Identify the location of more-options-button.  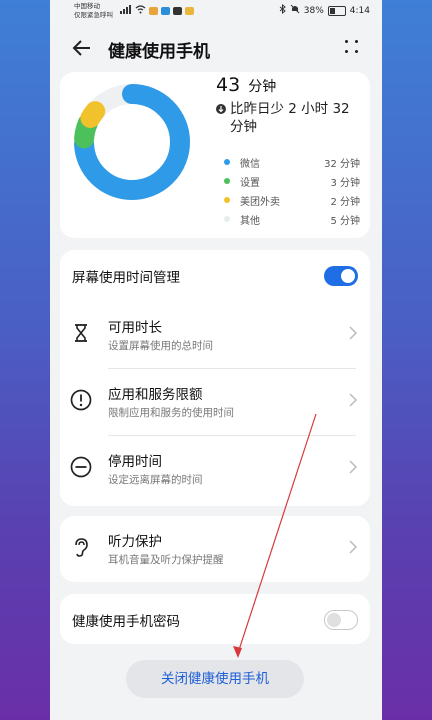
(352, 47).